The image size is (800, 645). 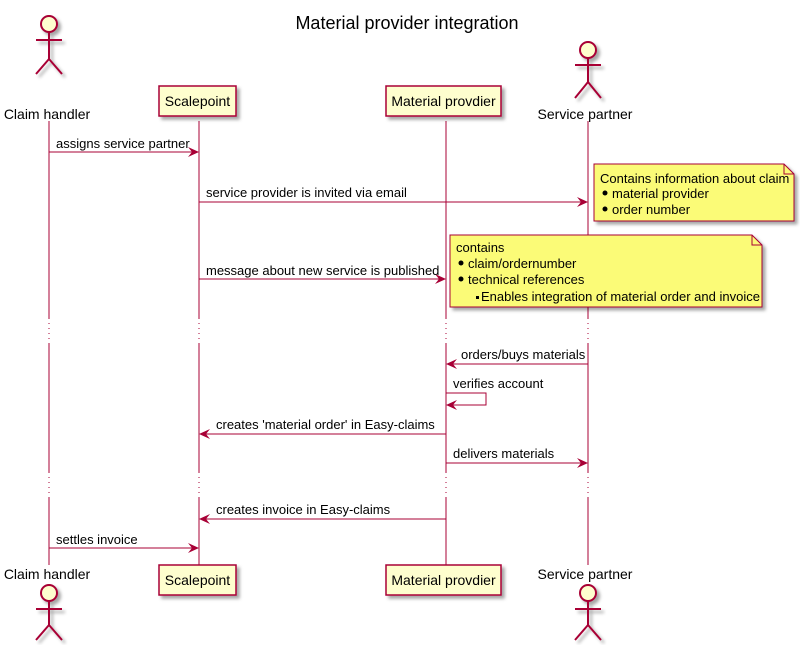 I want to click on message-orders-buys-materials: orders/buys materials, so click(x=517, y=358).